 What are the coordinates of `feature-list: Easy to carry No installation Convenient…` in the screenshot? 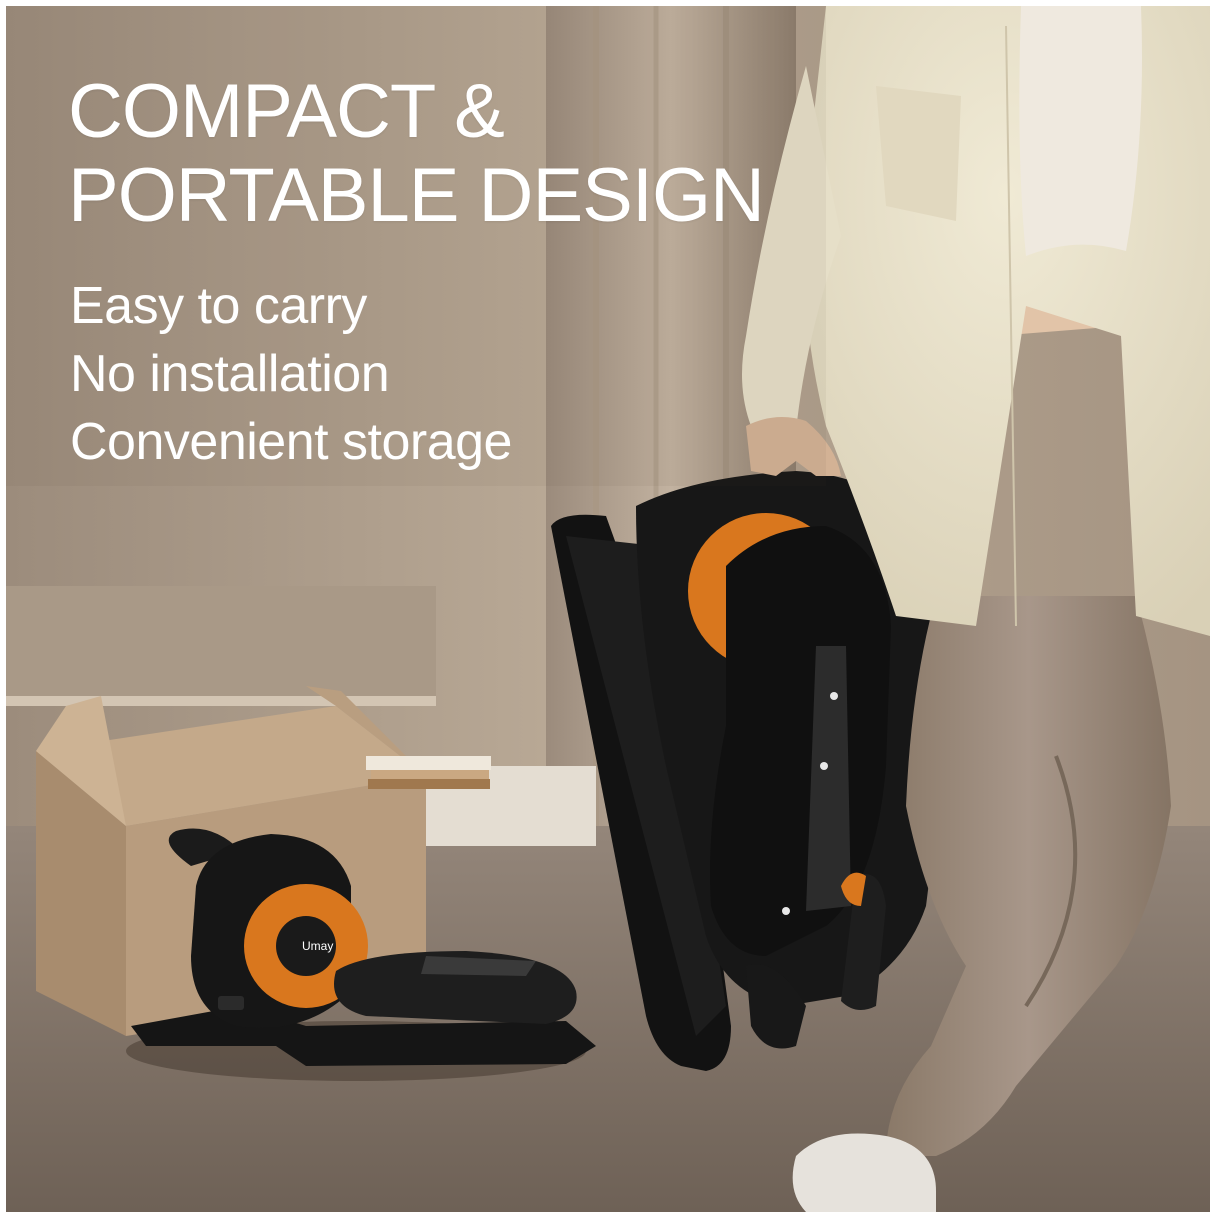 It's located at (291, 374).